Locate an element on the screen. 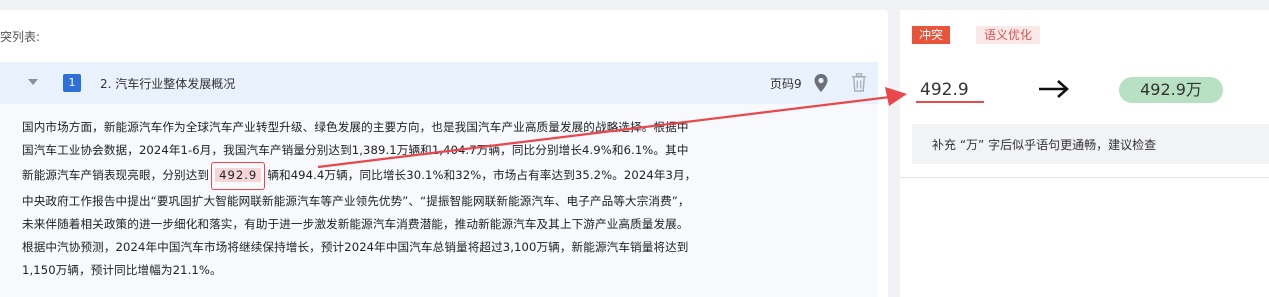  conflict-item-header: 1 2. 汽车行业整体发展概况 页码9 is located at coordinates (439, 83).